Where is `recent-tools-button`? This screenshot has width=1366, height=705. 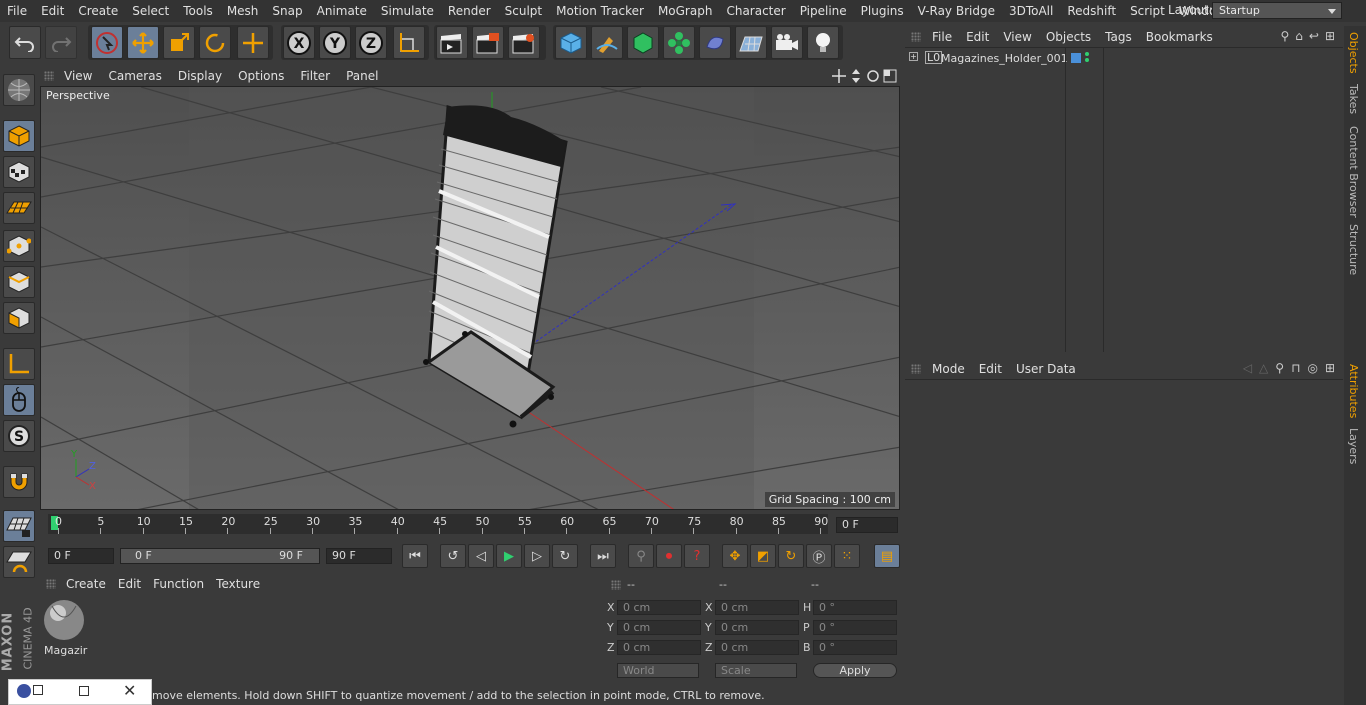 recent-tools-button is located at coordinates (253, 42).